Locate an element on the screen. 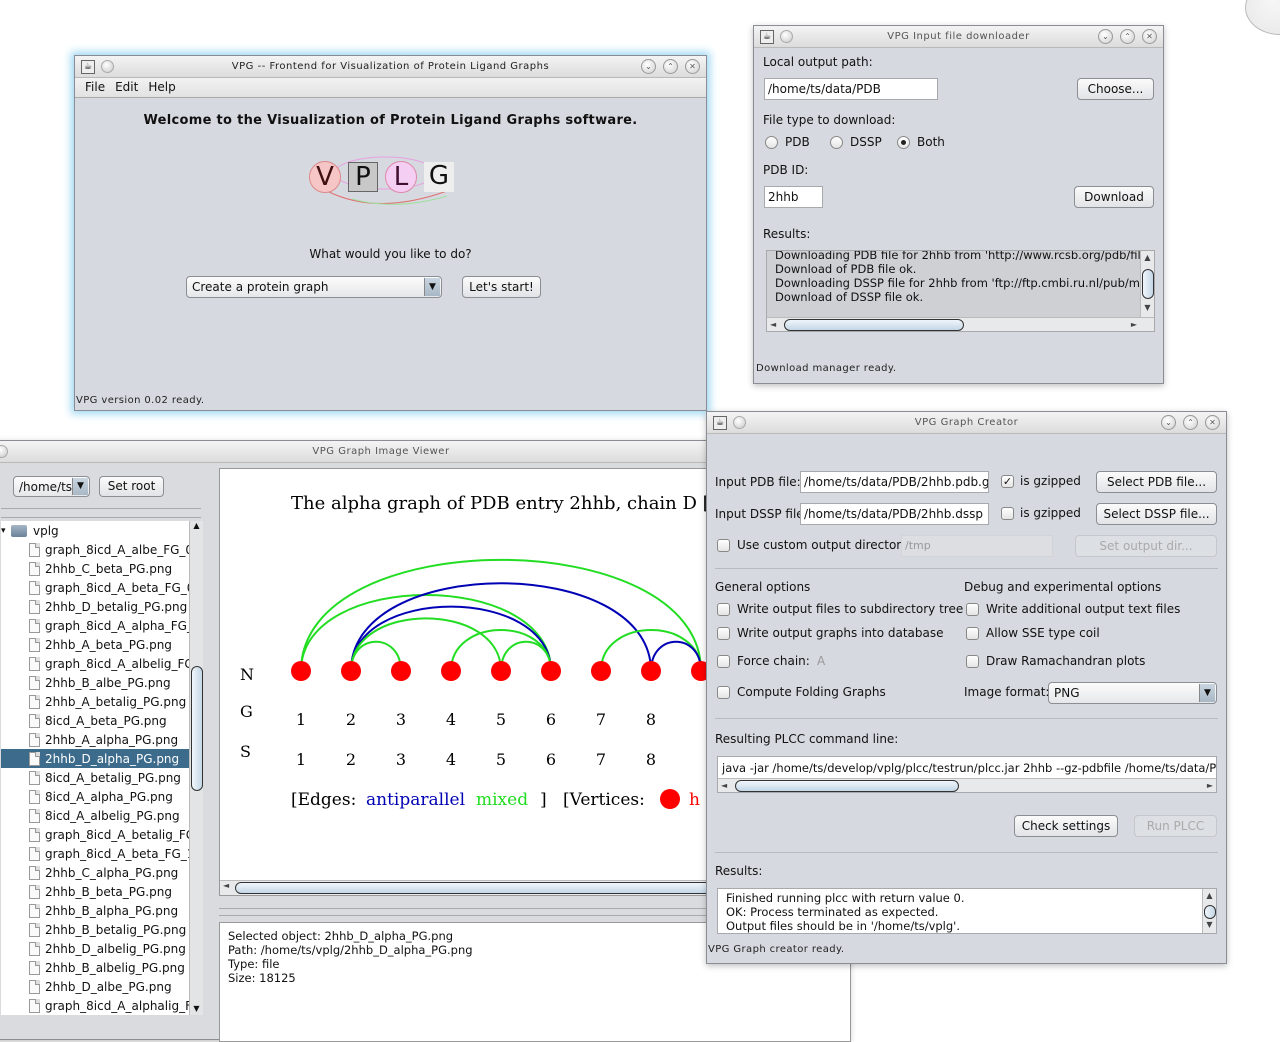  radio-pdb is located at coordinates (771, 142).